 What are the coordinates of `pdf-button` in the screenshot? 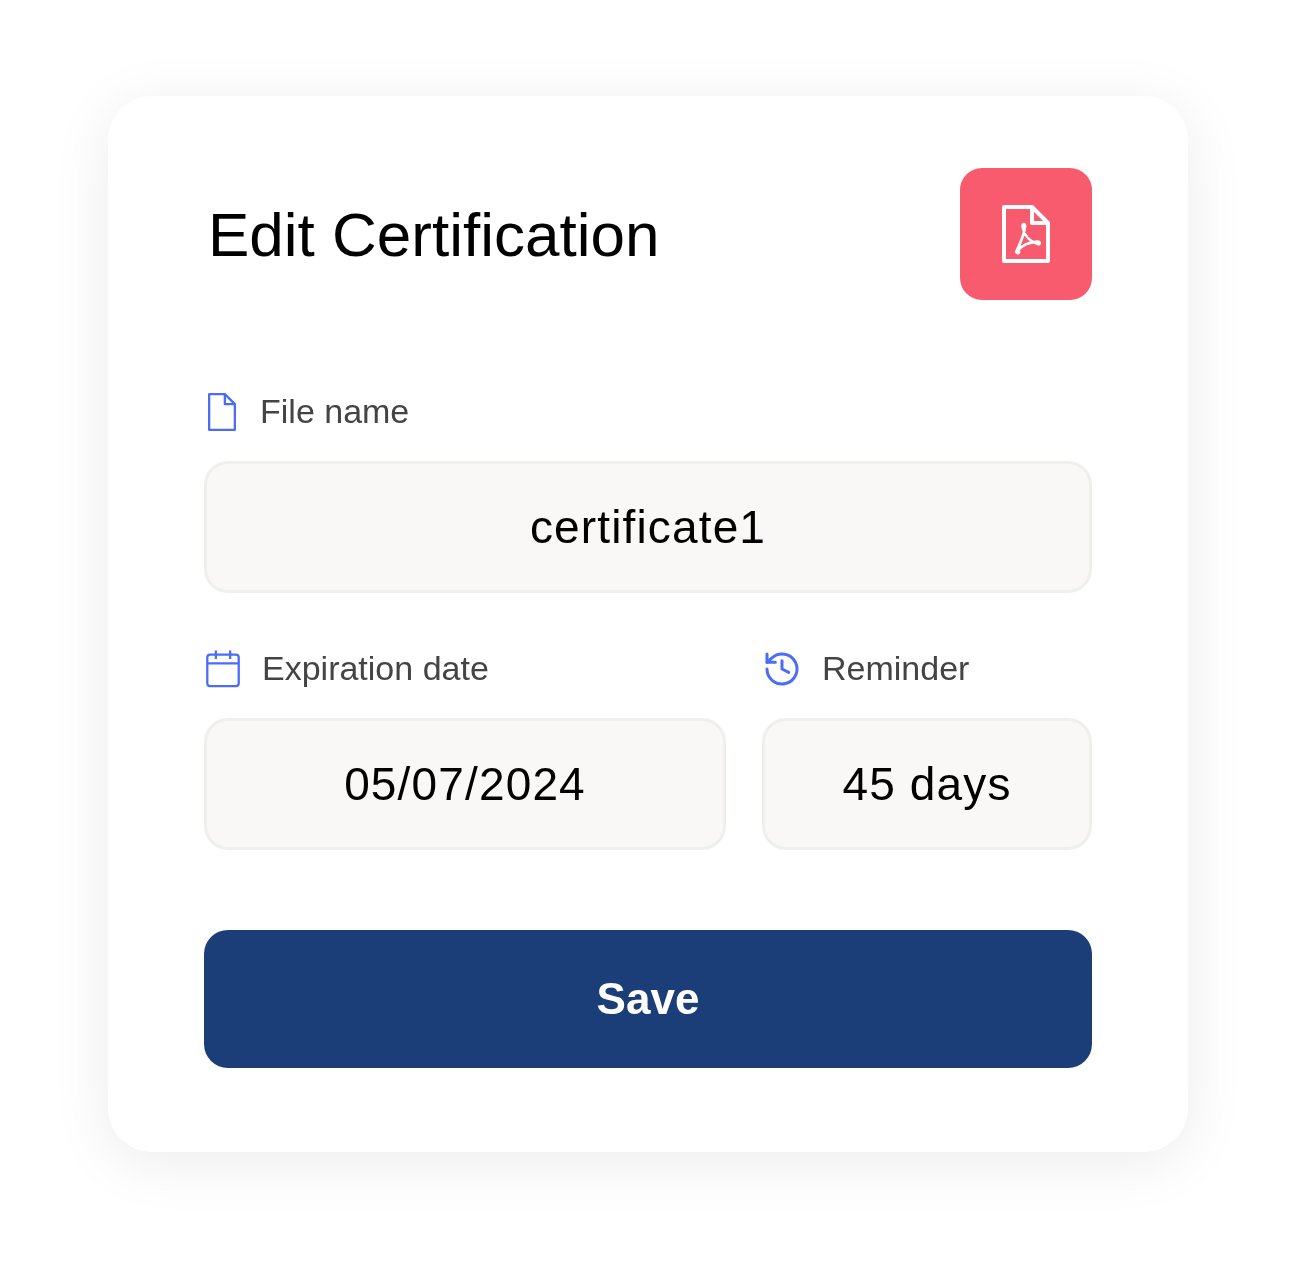 It's located at (1026, 234).